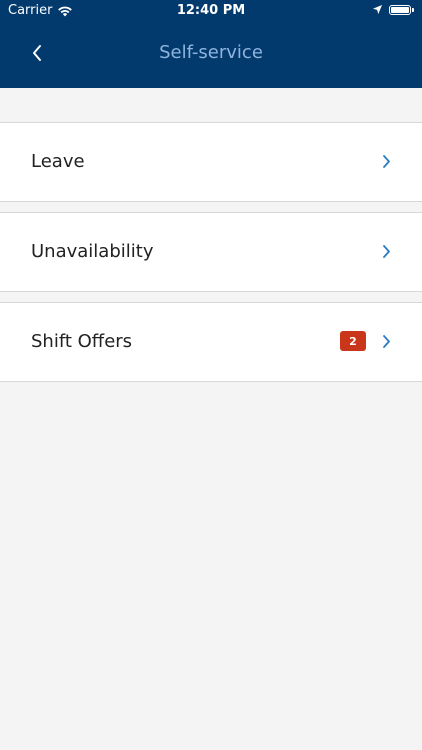  What do you see at coordinates (211, 162) in the screenshot?
I see `menu-item-leave: Leave` at bounding box center [211, 162].